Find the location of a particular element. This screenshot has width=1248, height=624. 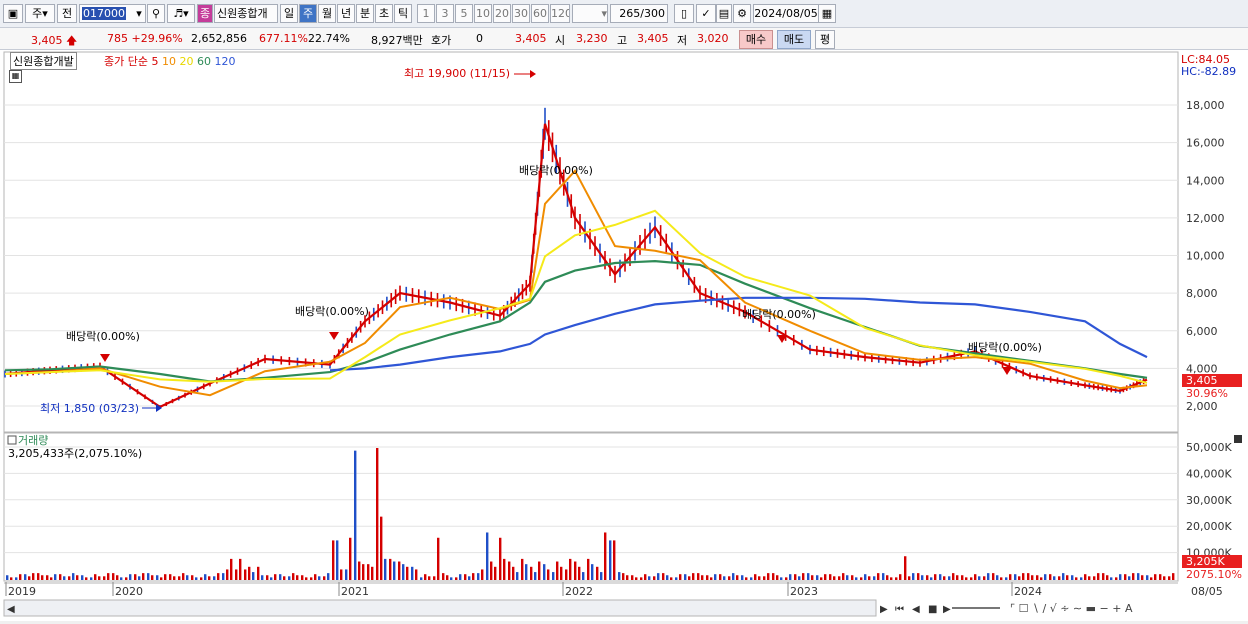

gear-icon: ⚙ is located at coordinates (742, 13).